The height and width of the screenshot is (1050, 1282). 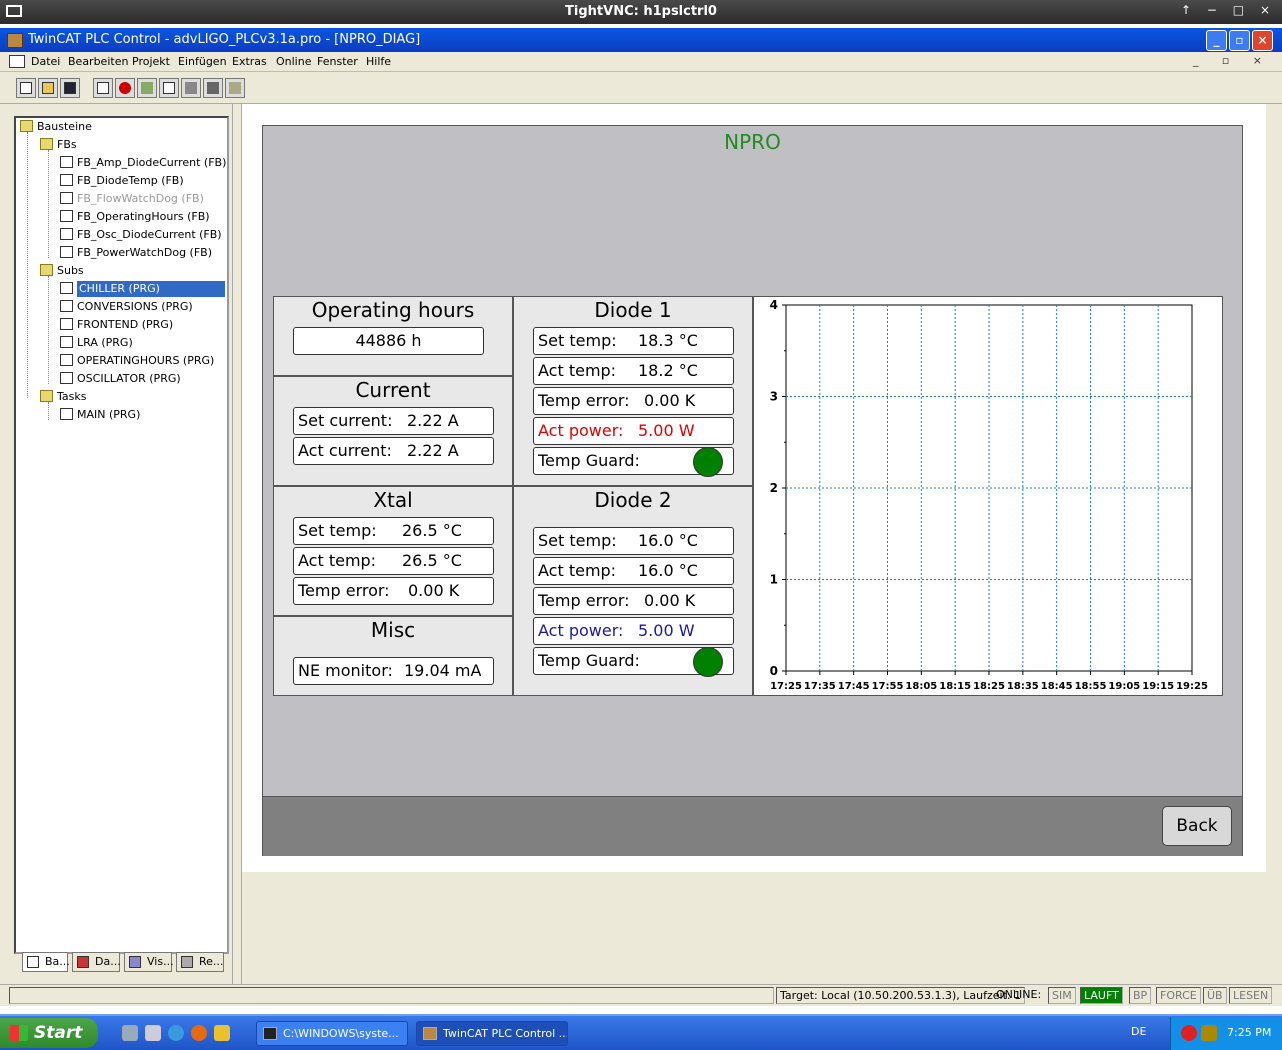 I want to click on tree-item-fb: FB_PowerWatchDog (FB), so click(x=136, y=253).